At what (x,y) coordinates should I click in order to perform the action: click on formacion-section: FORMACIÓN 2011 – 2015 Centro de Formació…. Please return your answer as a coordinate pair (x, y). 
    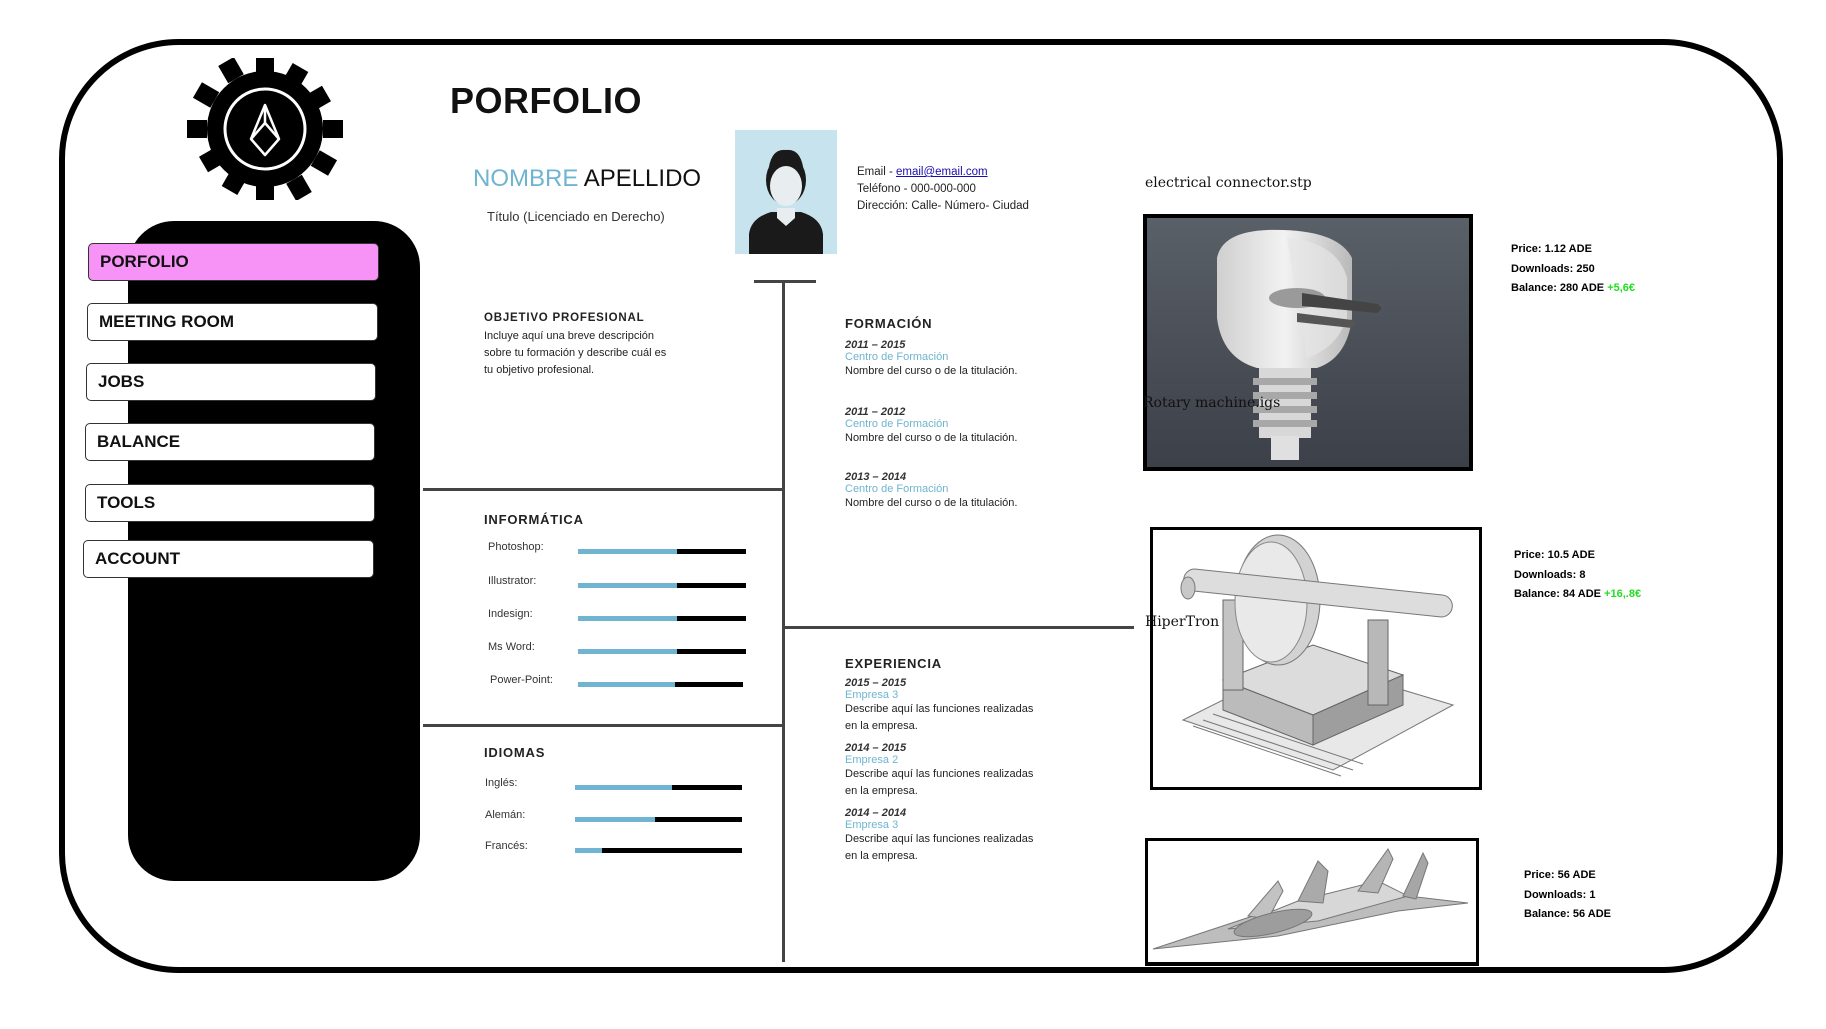
    Looking at the image, I should click on (980, 414).